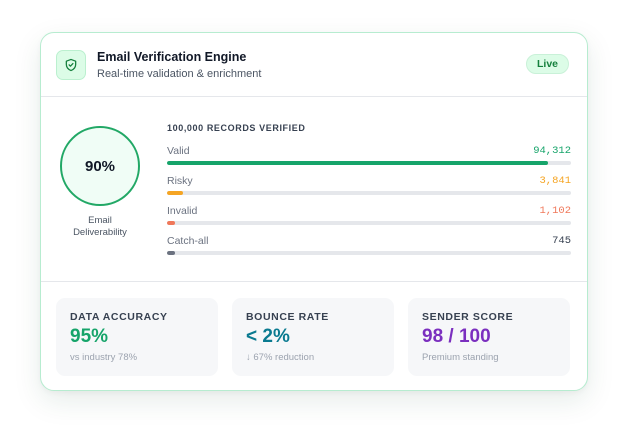  What do you see at coordinates (104, 357) in the screenshot?
I see `stat-note: vs industry 78%` at bounding box center [104, 357].